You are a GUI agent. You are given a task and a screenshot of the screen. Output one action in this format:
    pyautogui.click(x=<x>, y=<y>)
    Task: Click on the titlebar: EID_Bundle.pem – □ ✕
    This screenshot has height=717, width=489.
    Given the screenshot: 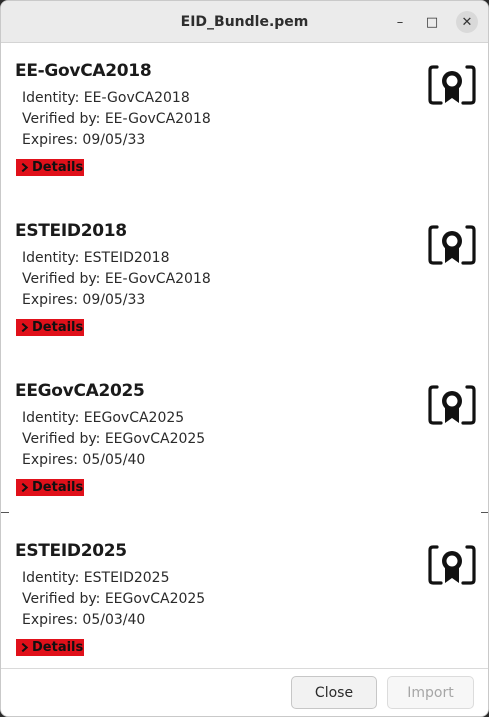 What is the action you would take?
    pyautogui.click(x=244, y=22)
    